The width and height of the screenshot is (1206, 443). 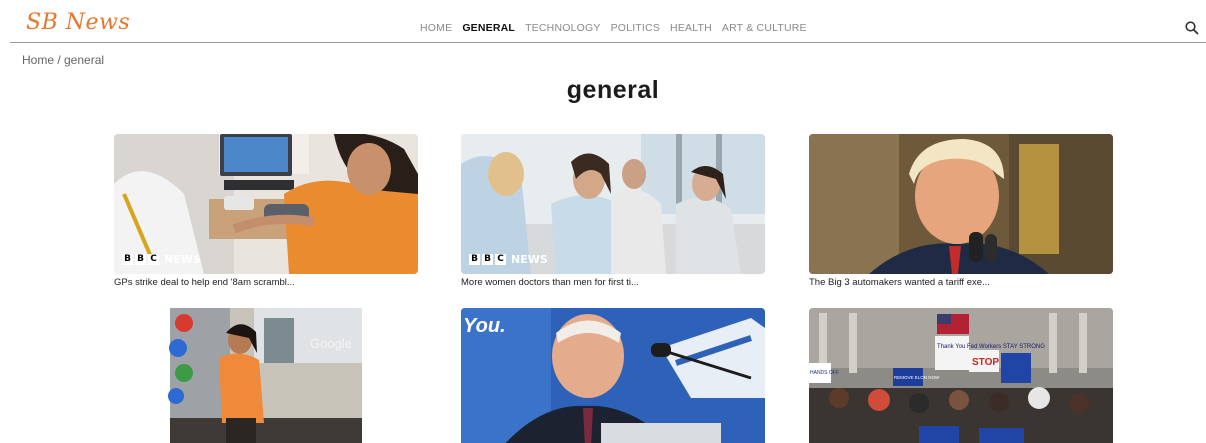 What do you see at coordinates (917, 377) in the screenshot?
I see `protest-sign-4-text: REMOVE ELON NOW` at bounding box center [917, 377].